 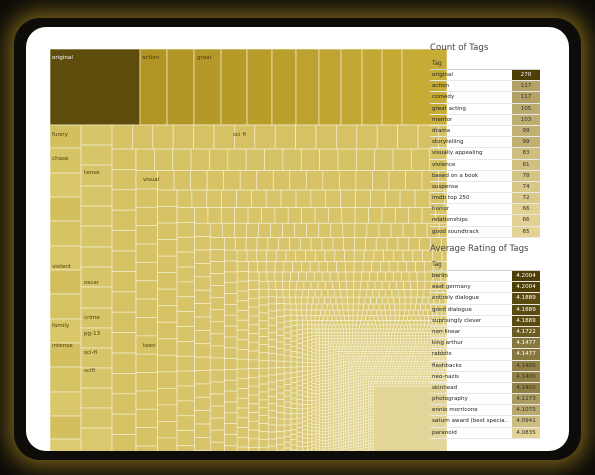 I want to click on rating-tag: good dialogue, so click(x=452, y=309).